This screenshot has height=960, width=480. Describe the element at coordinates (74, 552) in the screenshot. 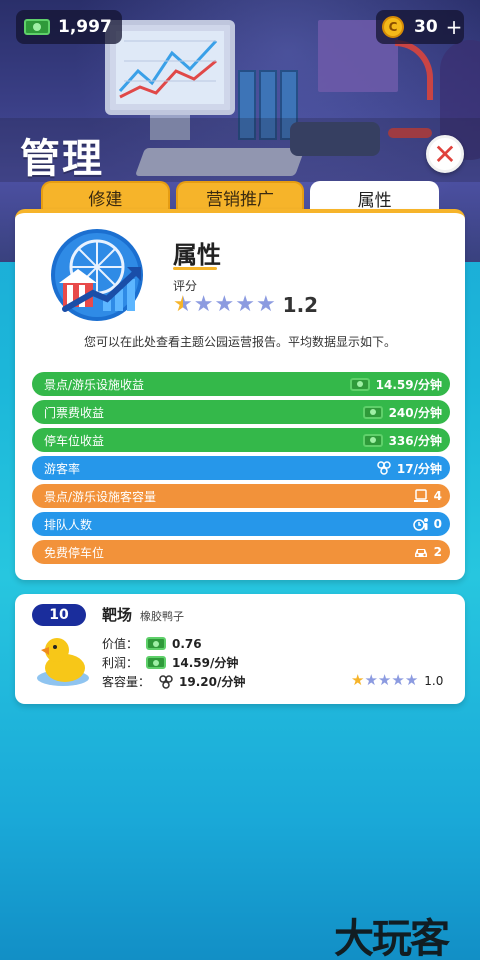

I see `stat-label: 免费停车位` at that location.